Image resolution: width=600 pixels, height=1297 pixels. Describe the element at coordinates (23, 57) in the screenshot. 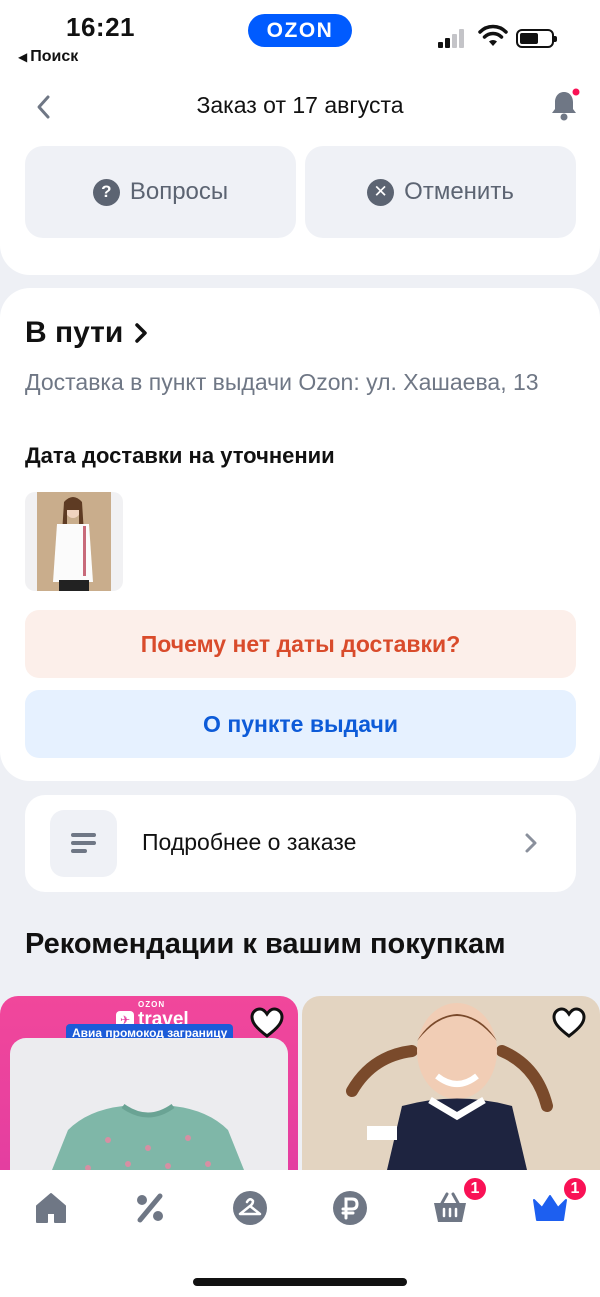

I see `back-triangle-icon: ◀` at that location.